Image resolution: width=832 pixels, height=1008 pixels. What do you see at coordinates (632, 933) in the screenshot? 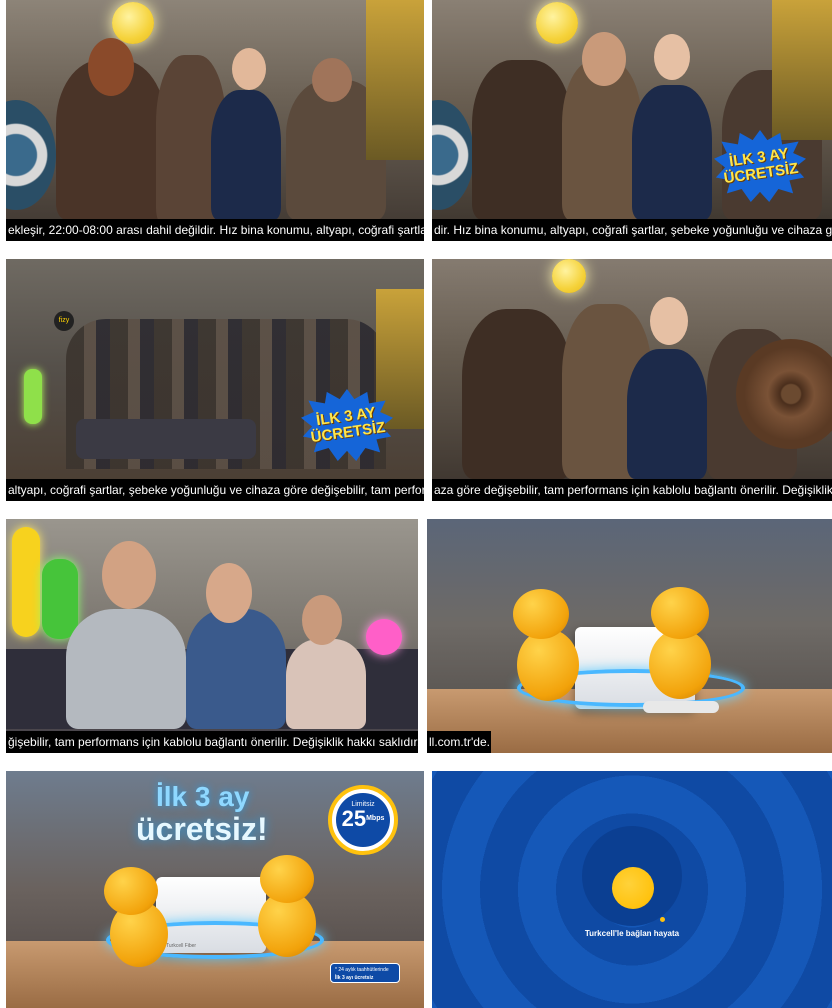
I see `tagline: Turkcell'le bağlan hayata` at bounding box center [632, 933].